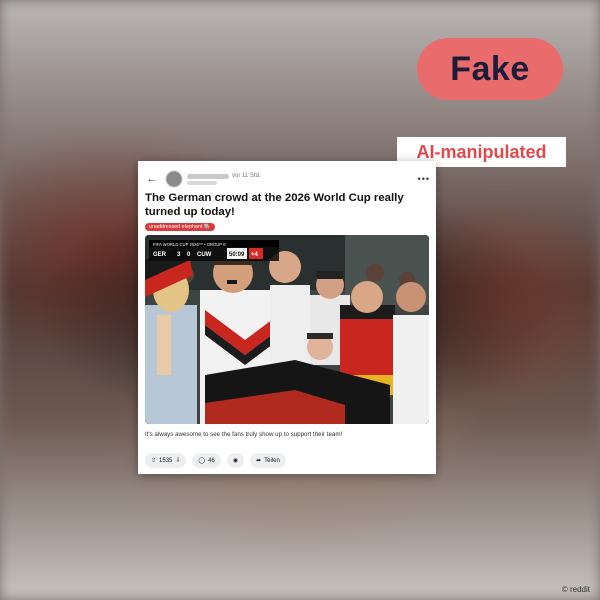 The height and width of the screenshot is (600, 600). Describe the element at coordinates (237, 255) in the screenshot. I see `scorebar-clock: 50:09` at that location.